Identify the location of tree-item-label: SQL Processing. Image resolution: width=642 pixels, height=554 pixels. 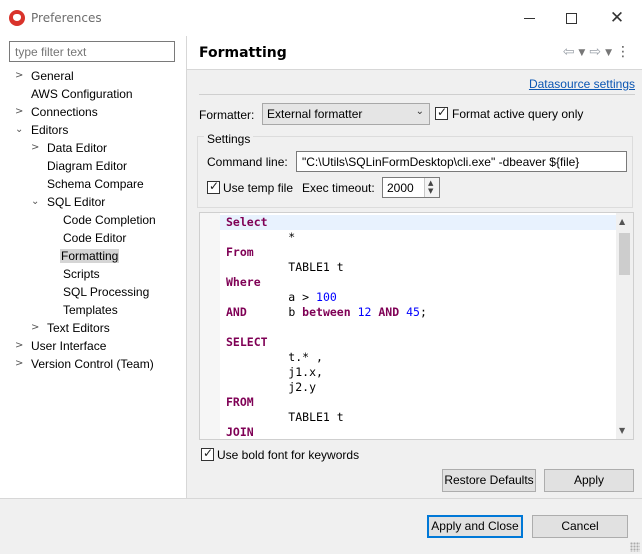
(106, 292).